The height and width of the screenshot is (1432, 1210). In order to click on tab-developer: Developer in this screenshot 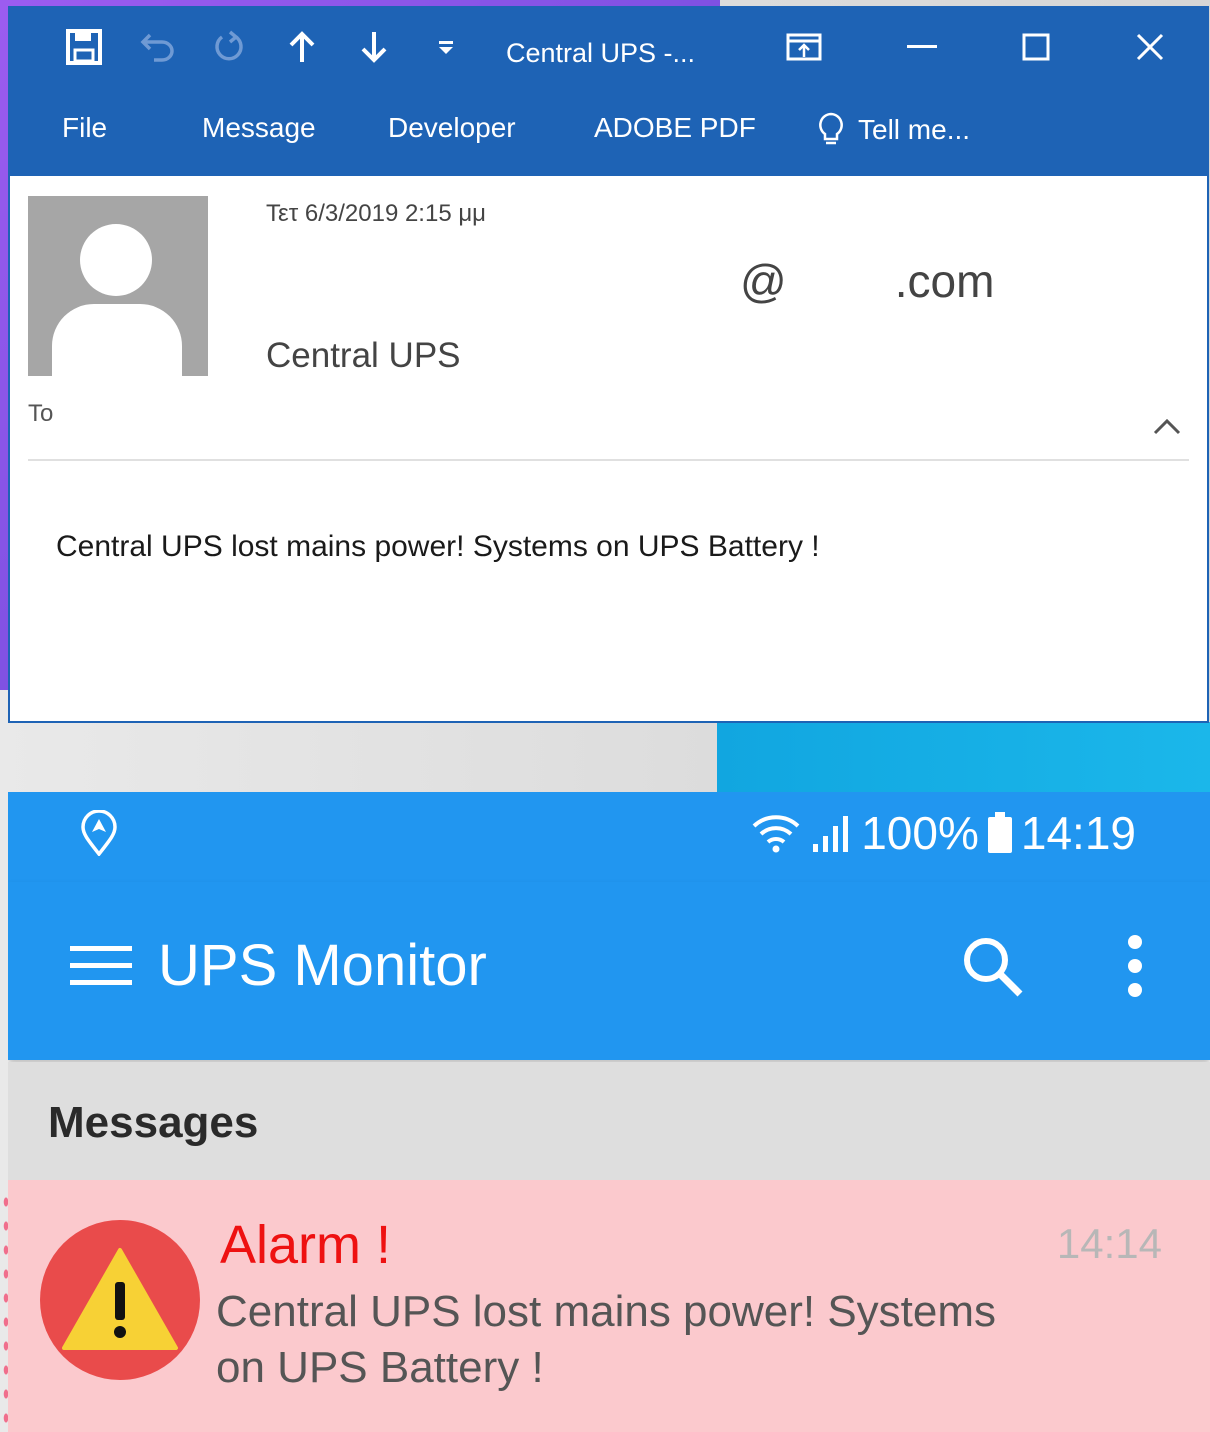, I will do `click(452, 128)`.